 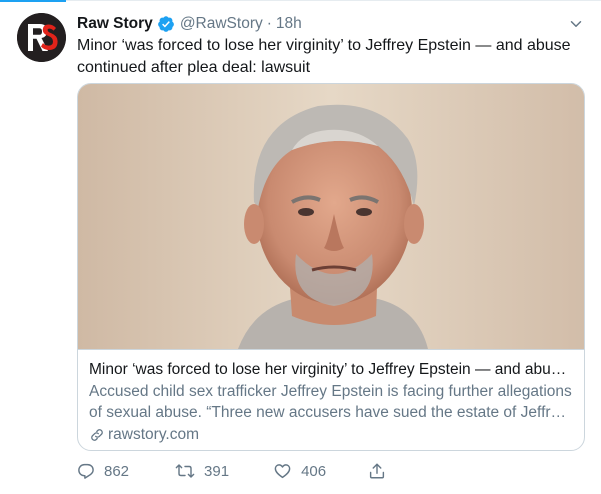 I want to click on rawstory-logo-icon, so click(x=41, y=37).